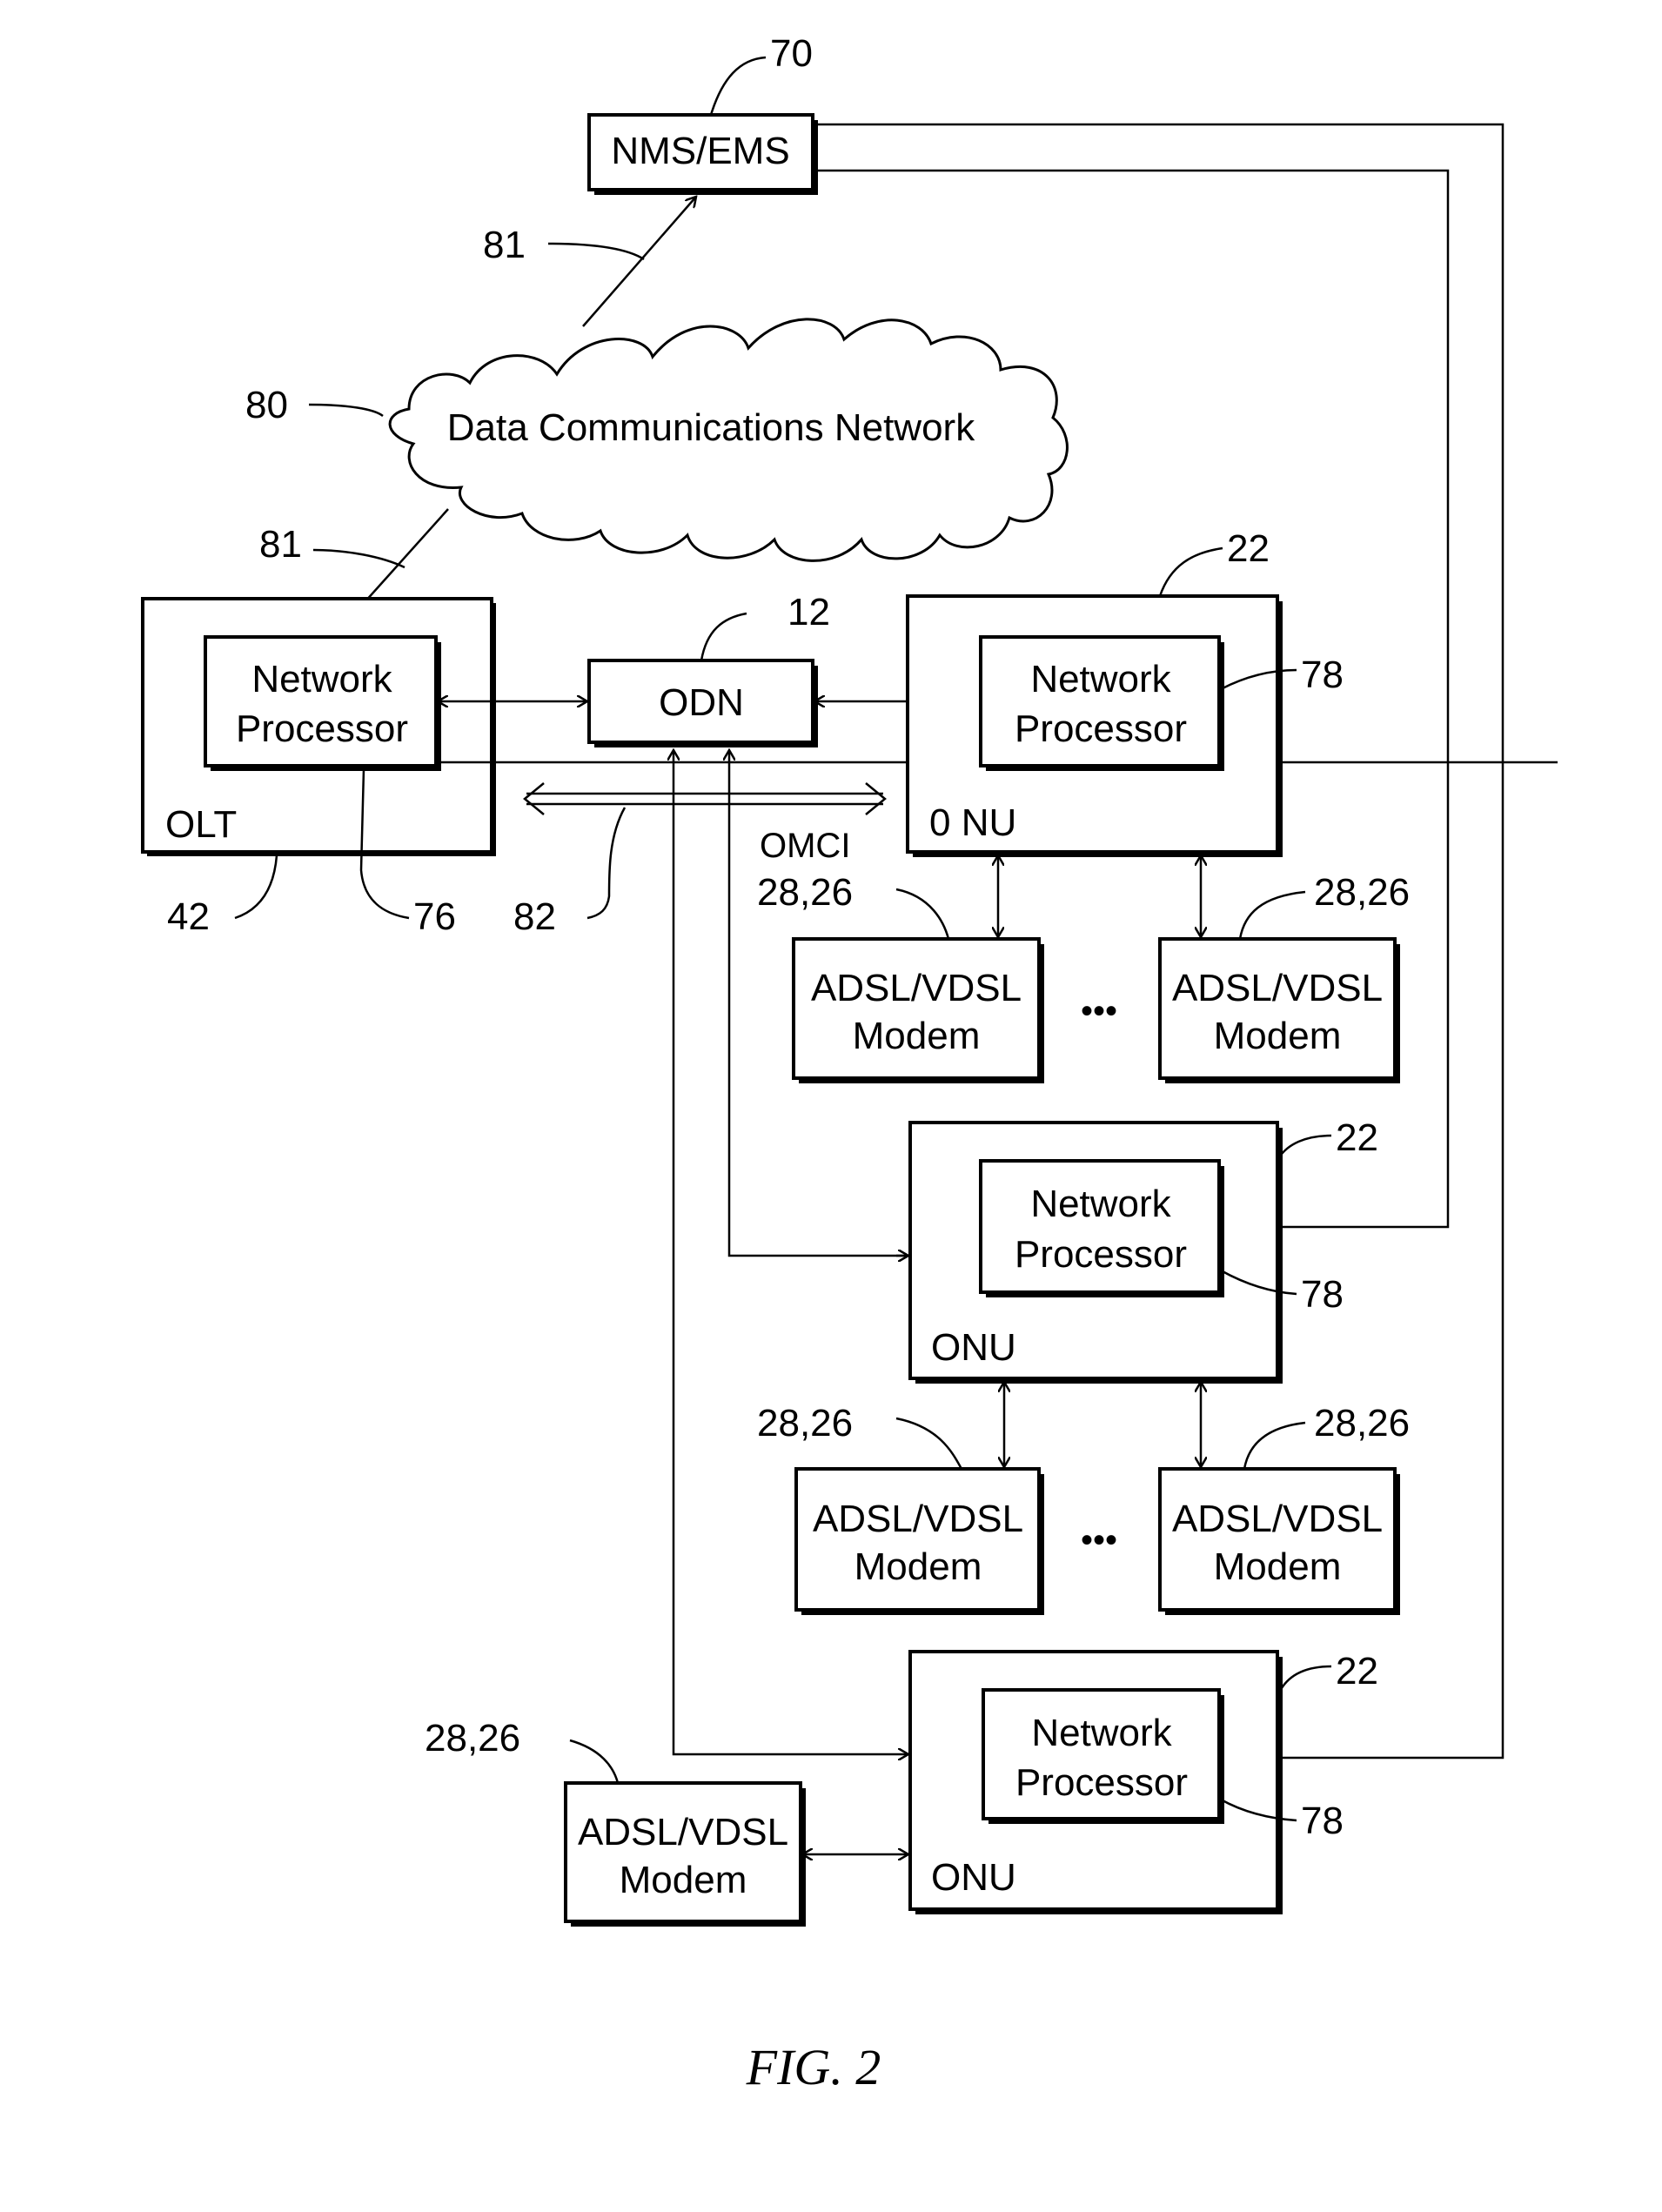 This screenshot has height=2212, width=1662. Describe the element at coordinates (1274, 1445) in the screenshot. I see `ref-leader-28-26-r2b` at that location.